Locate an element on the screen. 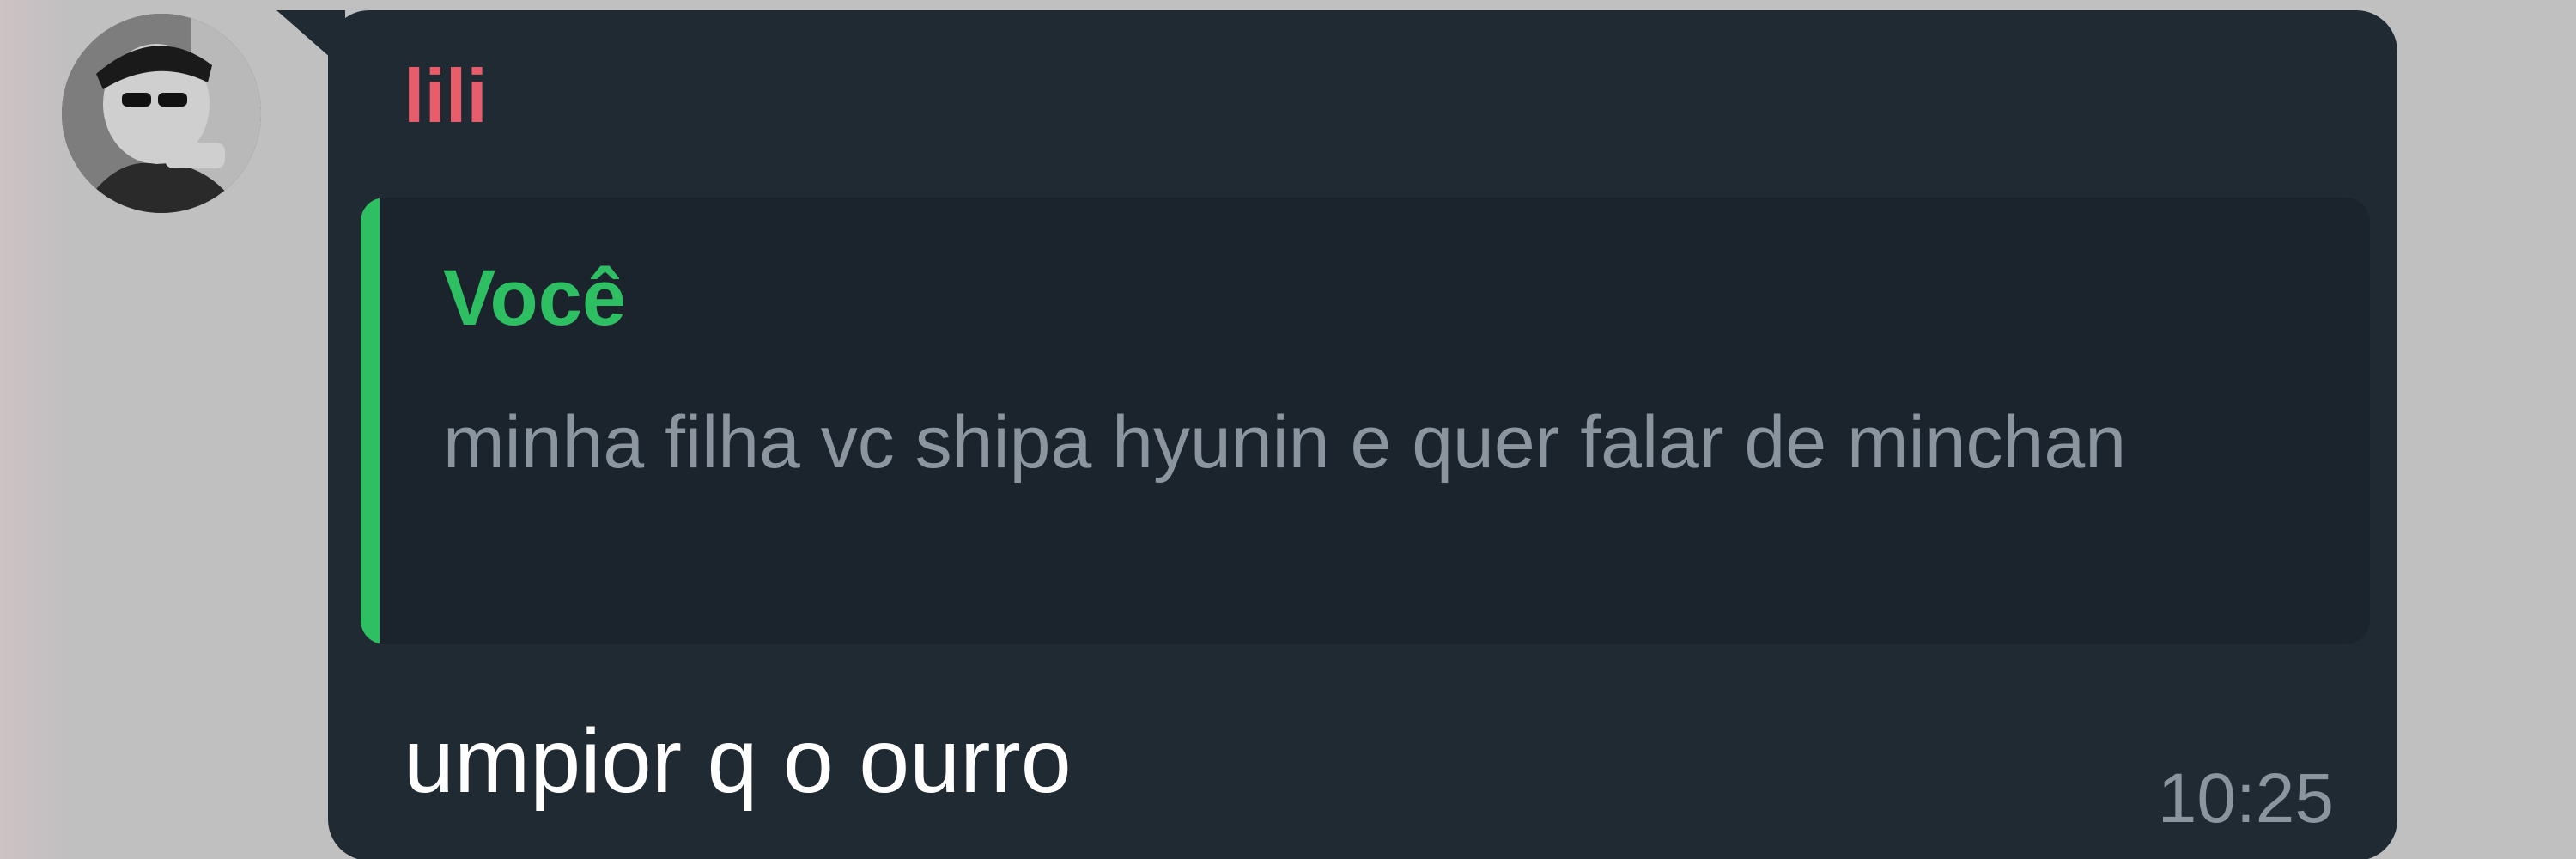 The height and width of the screenshot is (859, 2576). message-text: umpior q o ourro is located at coordinates (738, 761).